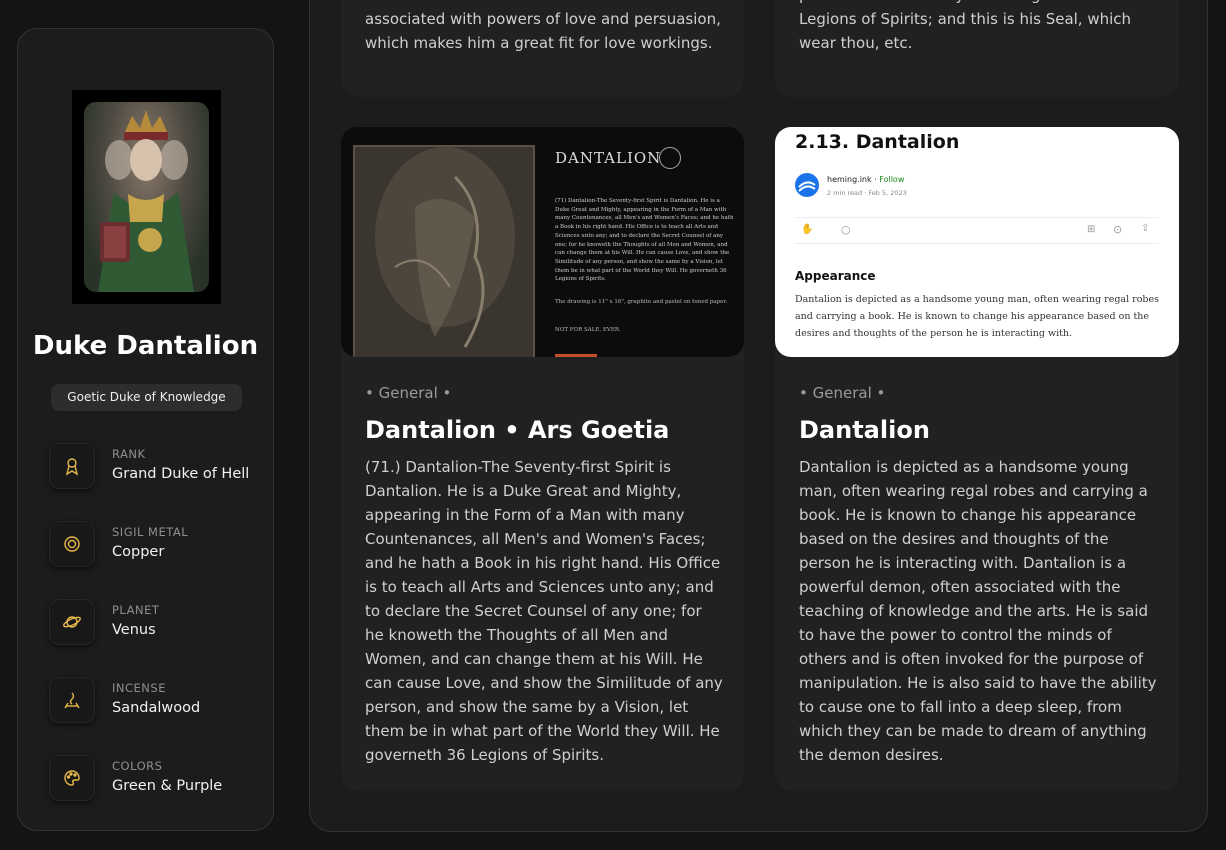 The width and height of the screenshot is (1226, 850). I want to click on article-meta: 2 min read · Feb 5, 2023, so click(867, 193).